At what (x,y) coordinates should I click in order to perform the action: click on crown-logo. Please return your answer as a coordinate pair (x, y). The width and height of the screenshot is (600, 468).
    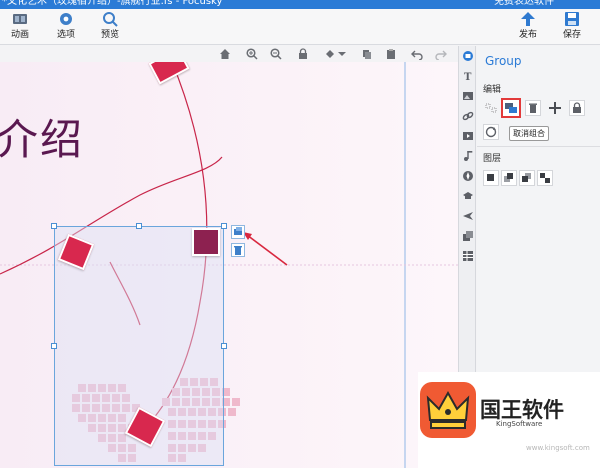
    Looking at the image, I should click on (448, 410).